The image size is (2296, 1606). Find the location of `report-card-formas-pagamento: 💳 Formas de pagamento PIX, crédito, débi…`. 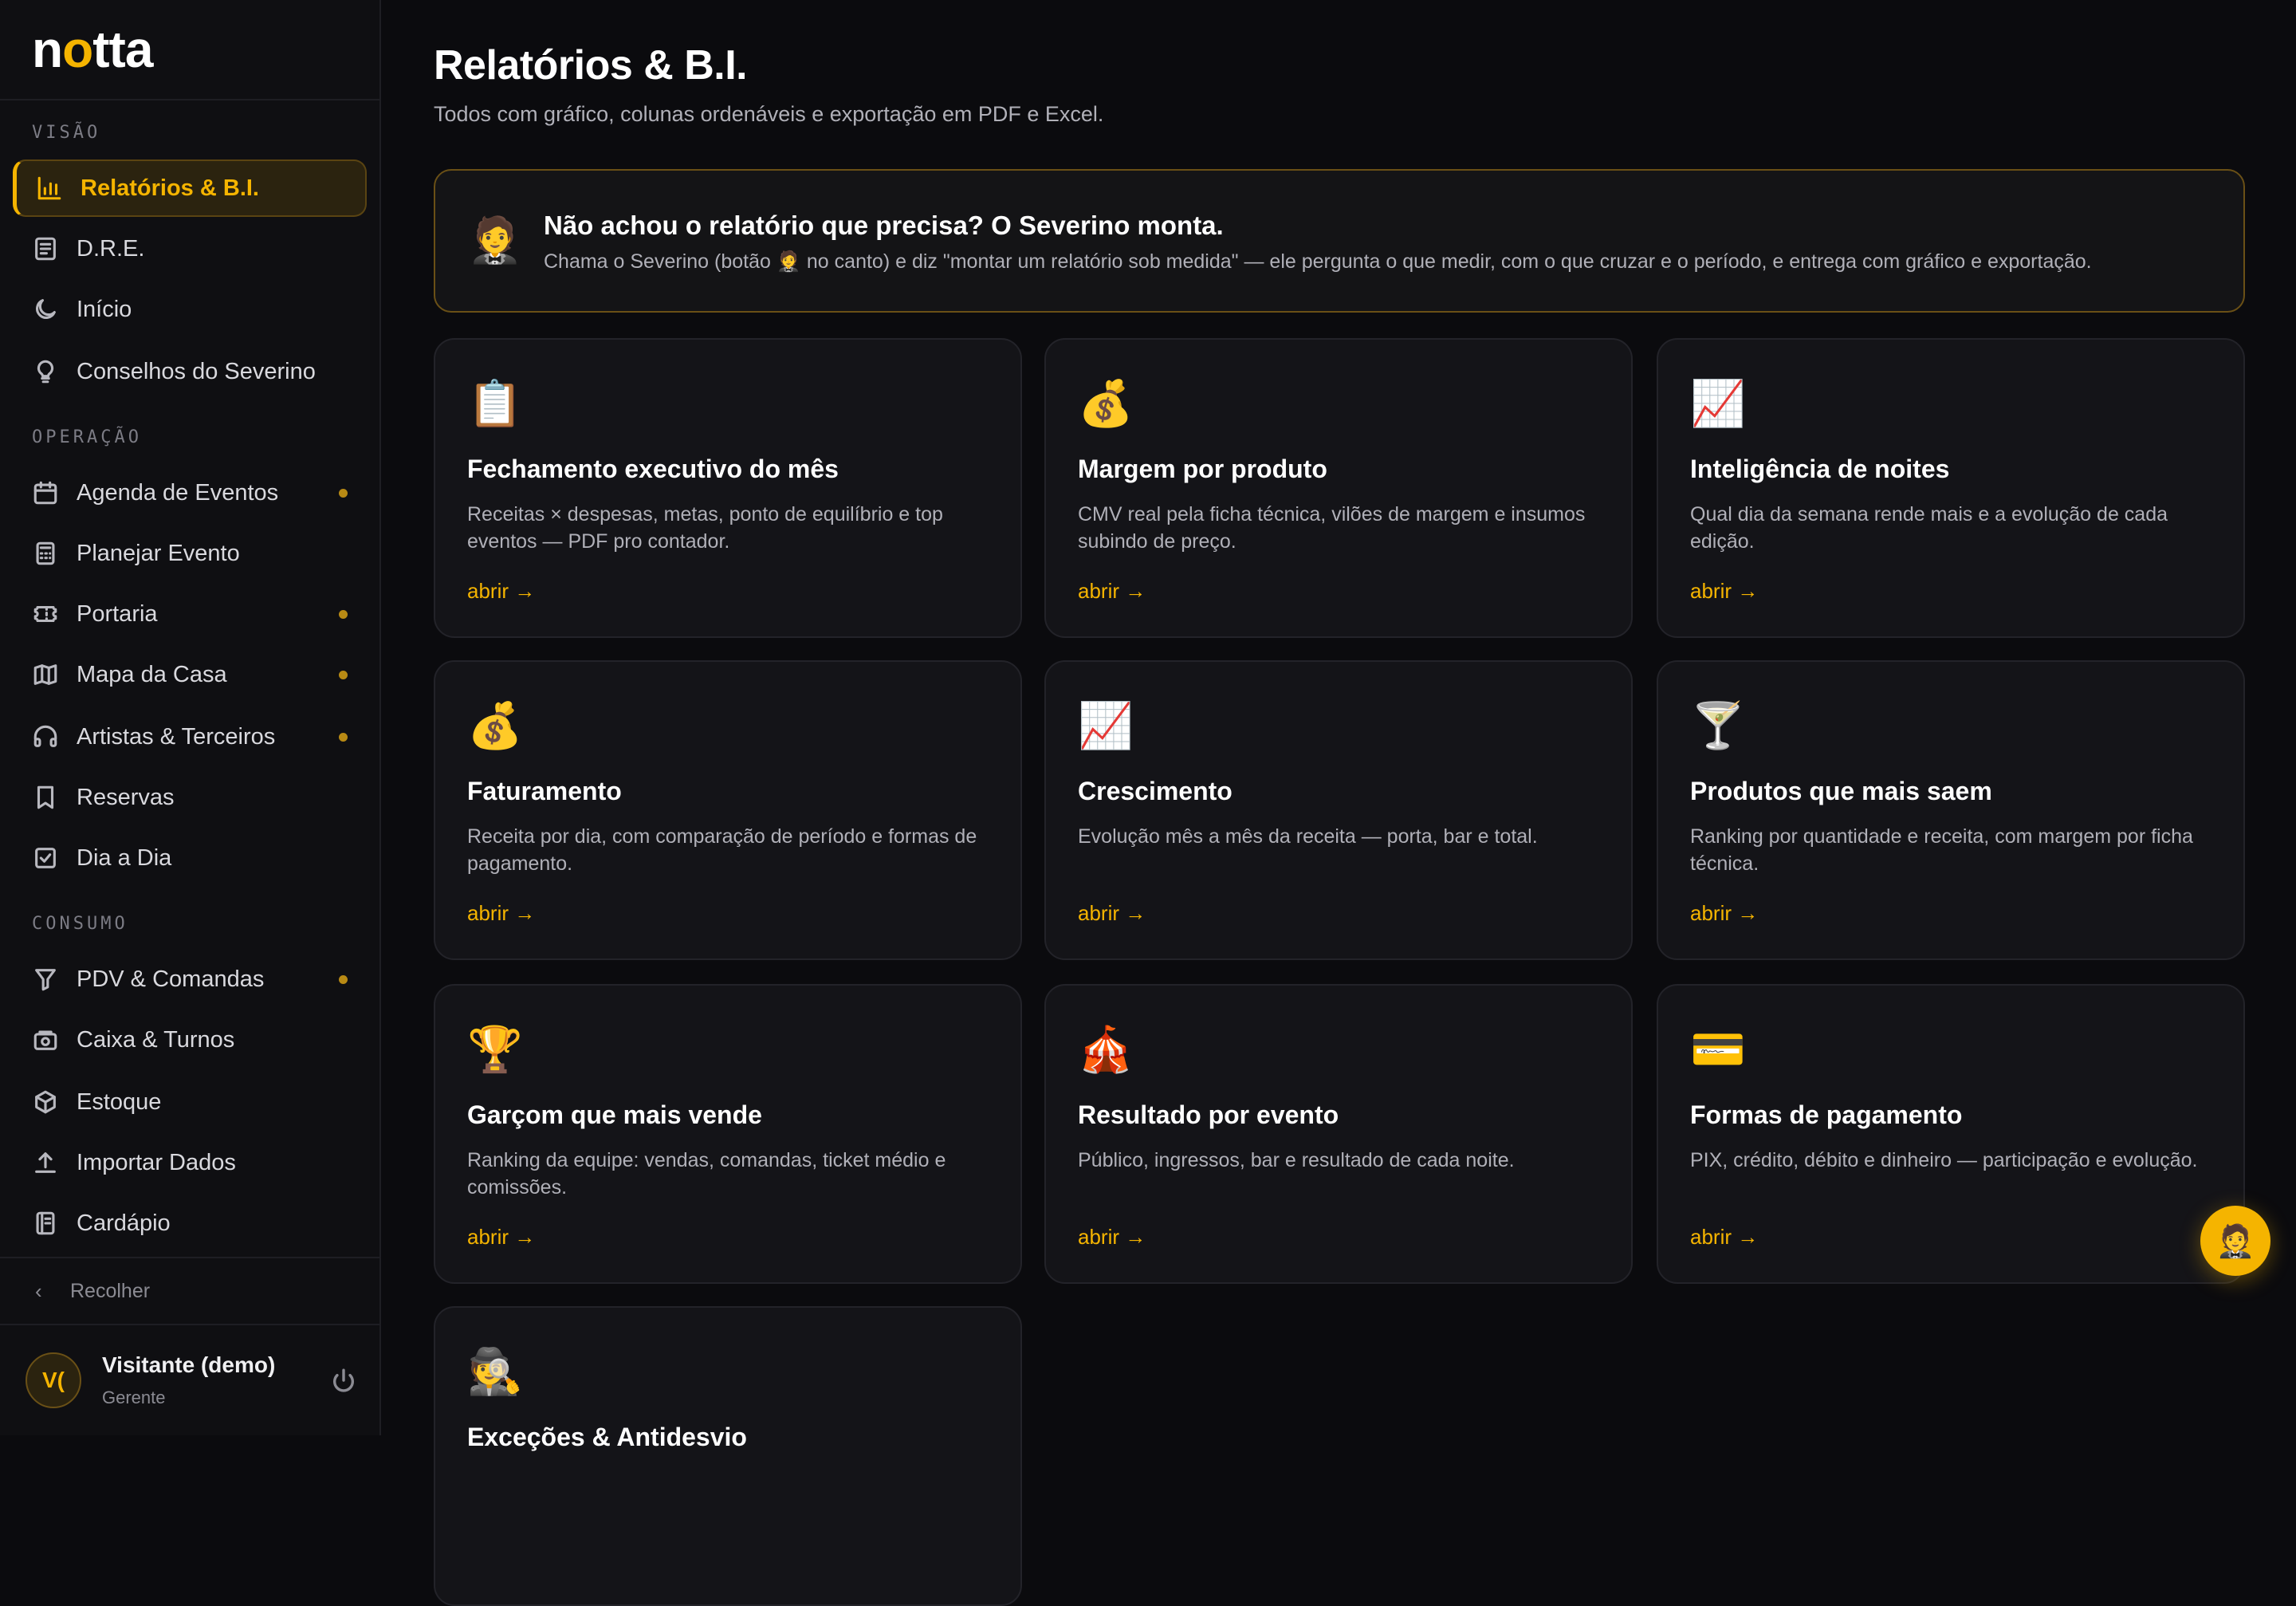

report-card-formas-pagamento: 💳 Formas de pagamento PIX, crédito, débi… is located at coordinates (1951, 1134).